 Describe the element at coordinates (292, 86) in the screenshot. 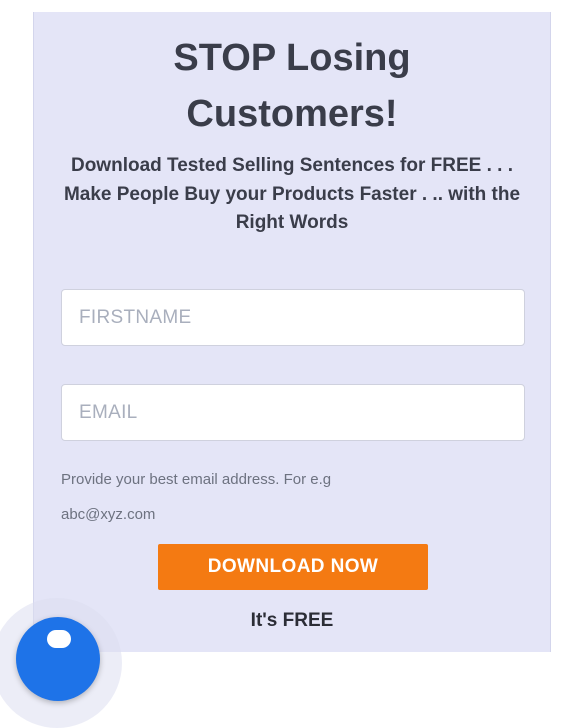

I see `headline: STOP Losing Customers!` at that location.